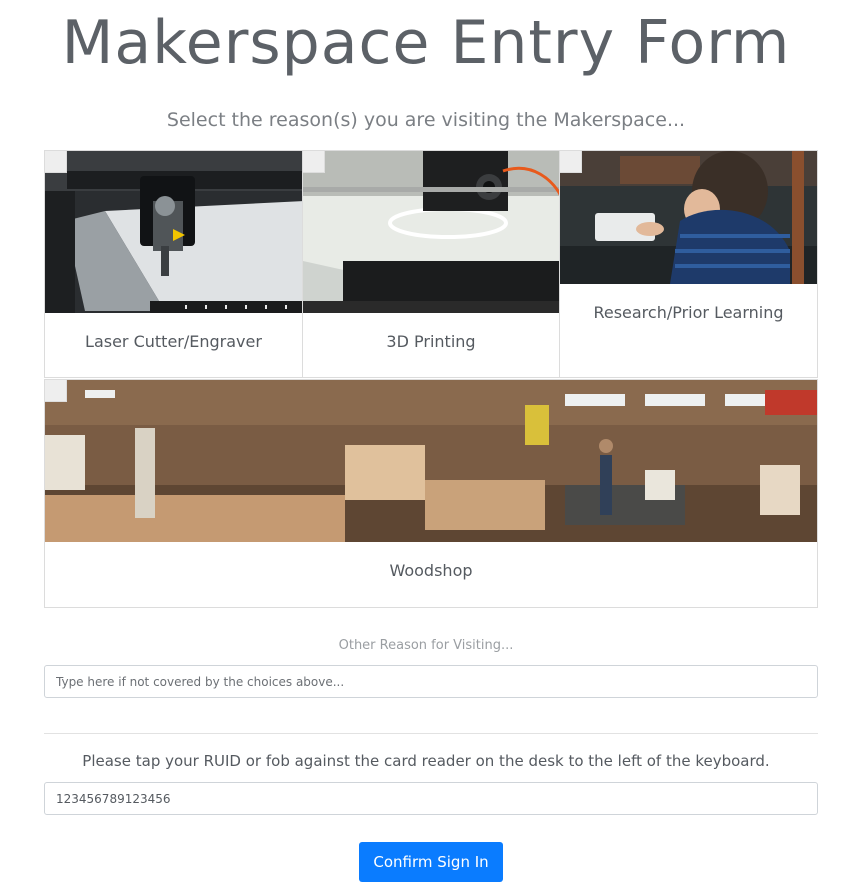 This screenshot has height=890, width=852. What do you see at coordinates (173, 341) in the screenshot?
I see `reason-label-laser-cutter: Laser Cutter/Engraver` at bounding box center [173, 341].